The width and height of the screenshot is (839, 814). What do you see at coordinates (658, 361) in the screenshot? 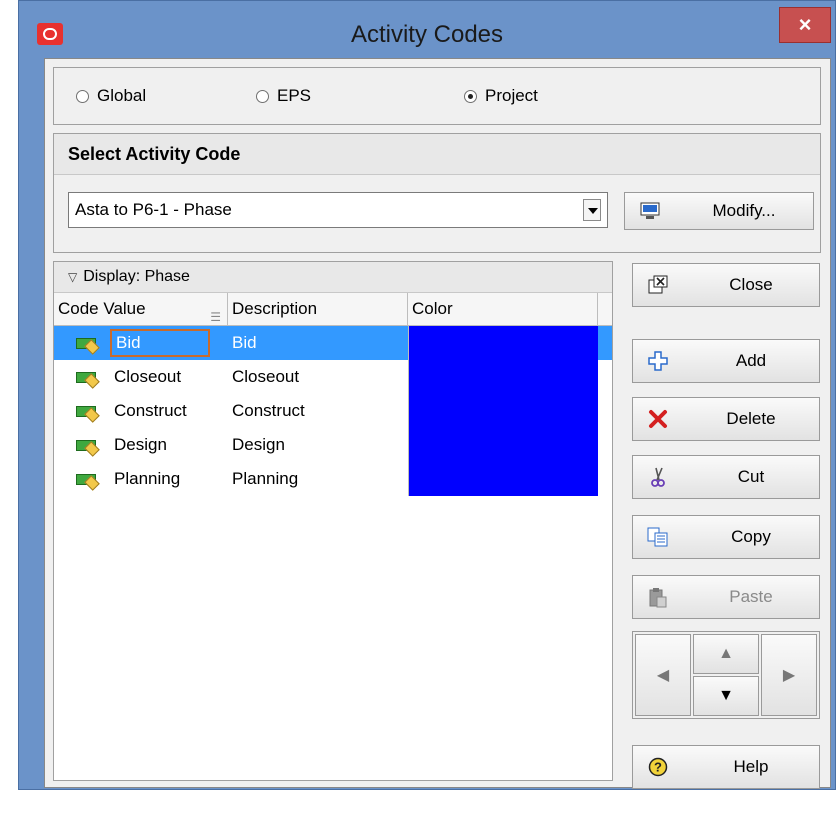
I see `plus-icon` at bounding box center [658, 361].